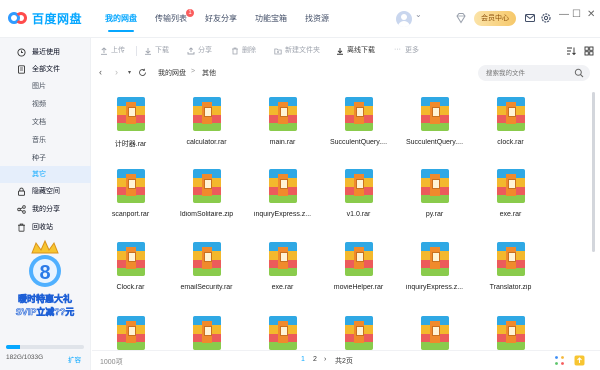 This screenshot has height=370, width=600. What do you see at coordinates (404, 19) in the screenshot?
I see `avatar` at bounding box center [404, 19].